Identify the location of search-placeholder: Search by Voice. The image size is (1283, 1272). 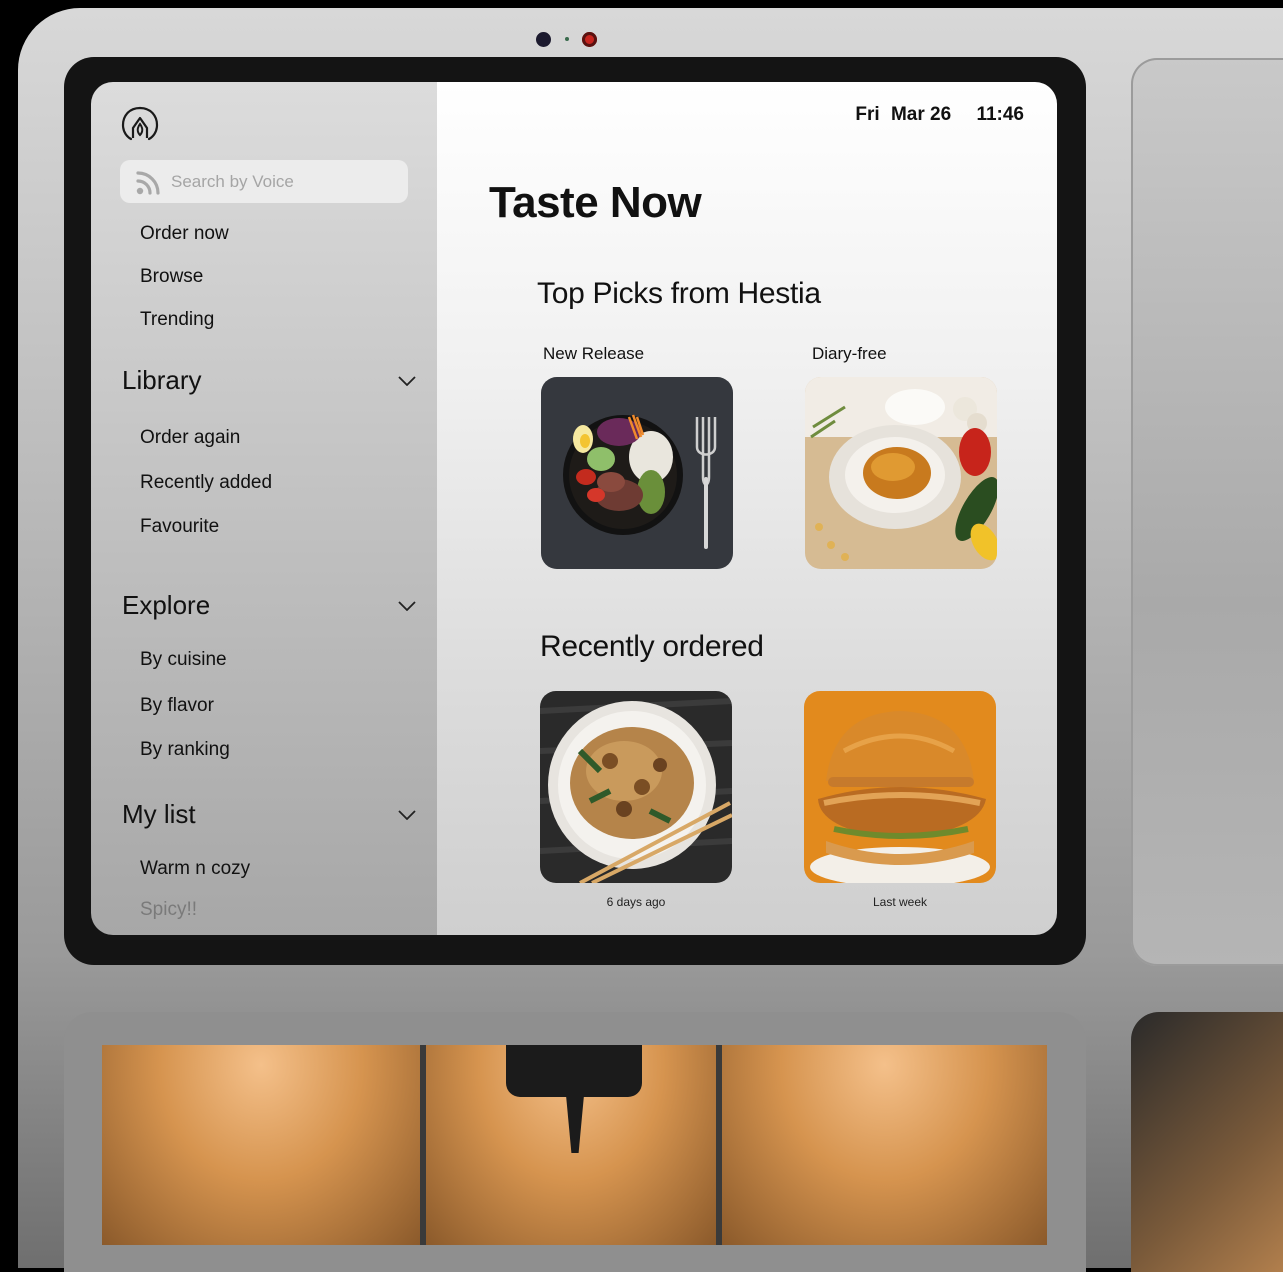
(232, 181).